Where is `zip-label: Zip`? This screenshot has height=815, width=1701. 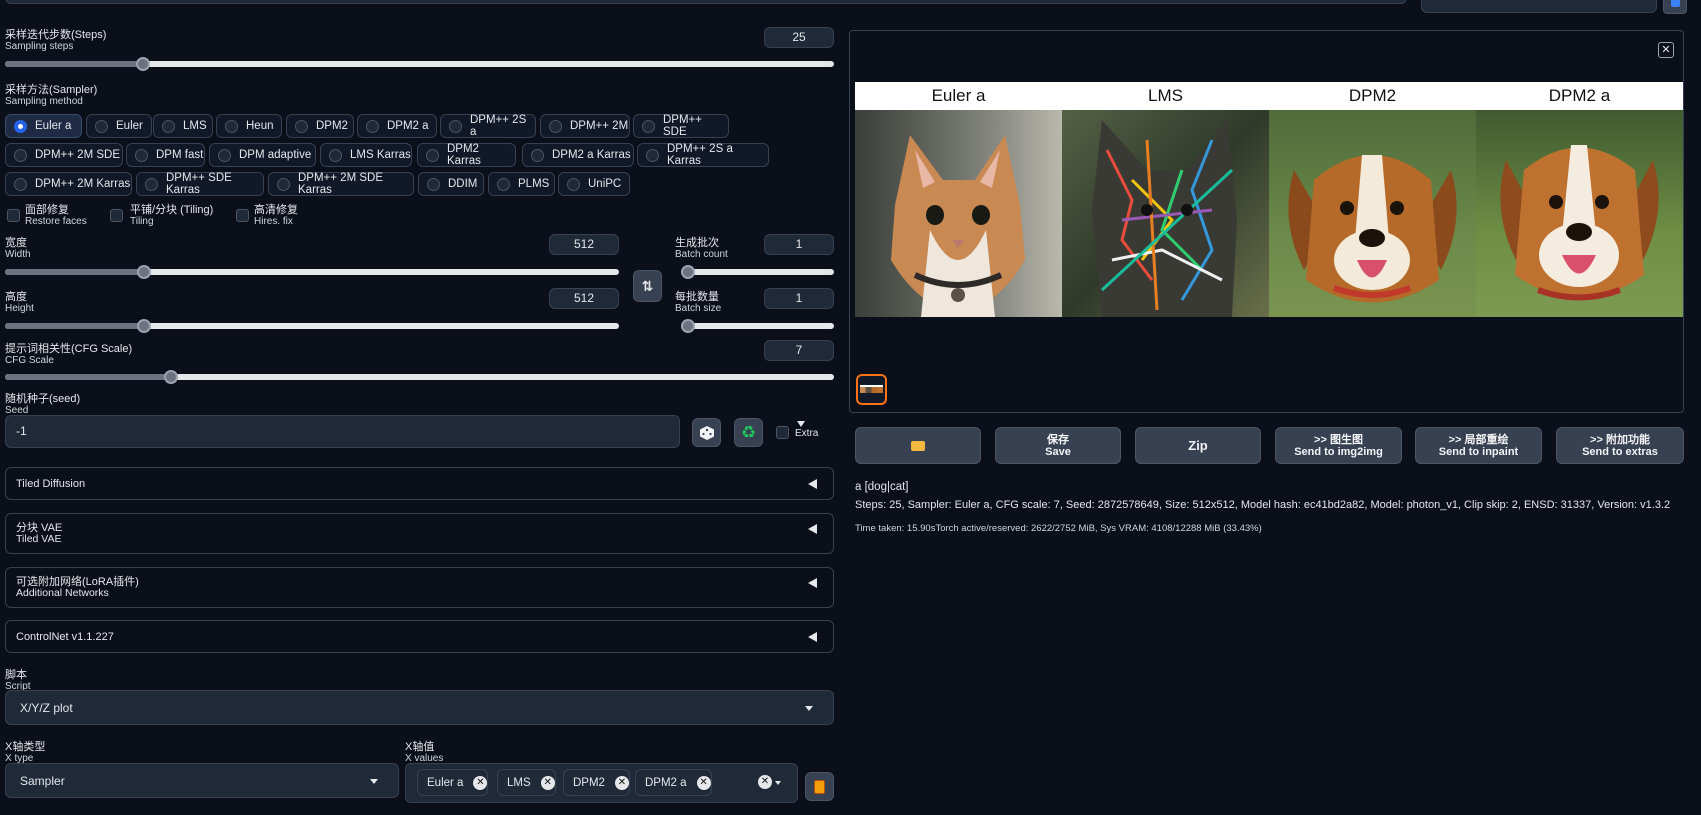 zip-label: Zip is located at coordinates (1198, 445).